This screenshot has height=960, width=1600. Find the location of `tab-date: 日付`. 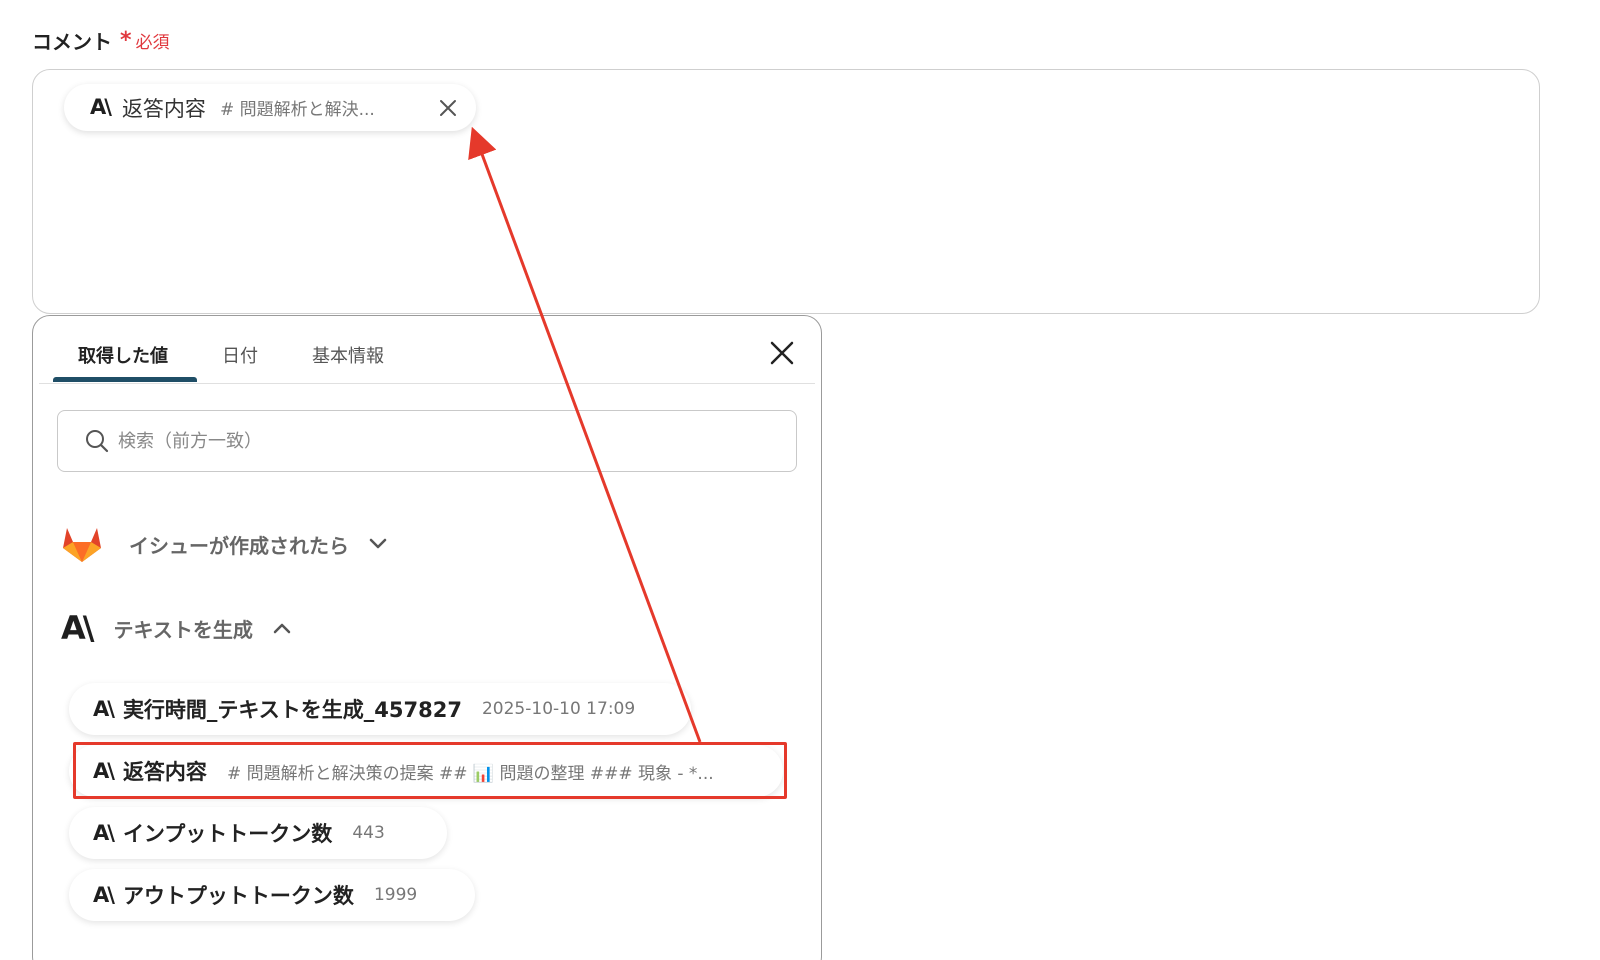

tab-date: 日付 is located at coordinates (240, 355).